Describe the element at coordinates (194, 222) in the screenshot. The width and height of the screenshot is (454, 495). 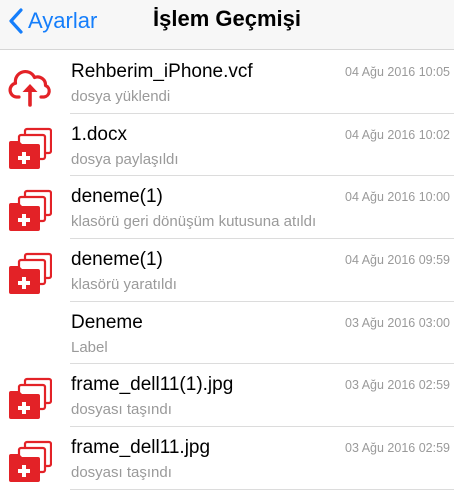
I see `item-subtitle: klasörü geri dönüşüm kutusuna atıldı` at that location.